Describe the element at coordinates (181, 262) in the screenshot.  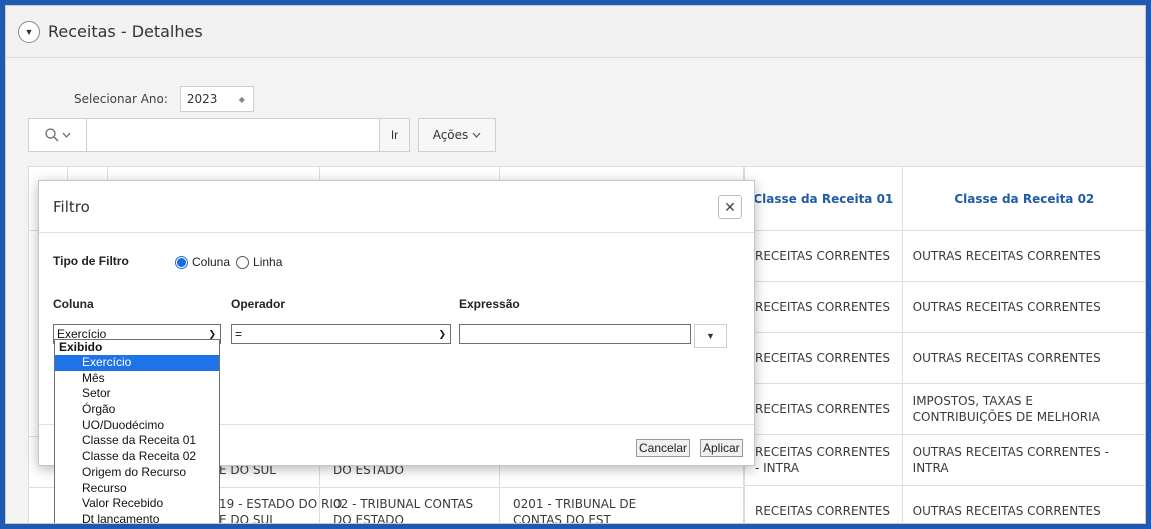
I see `radio-column` at that location.